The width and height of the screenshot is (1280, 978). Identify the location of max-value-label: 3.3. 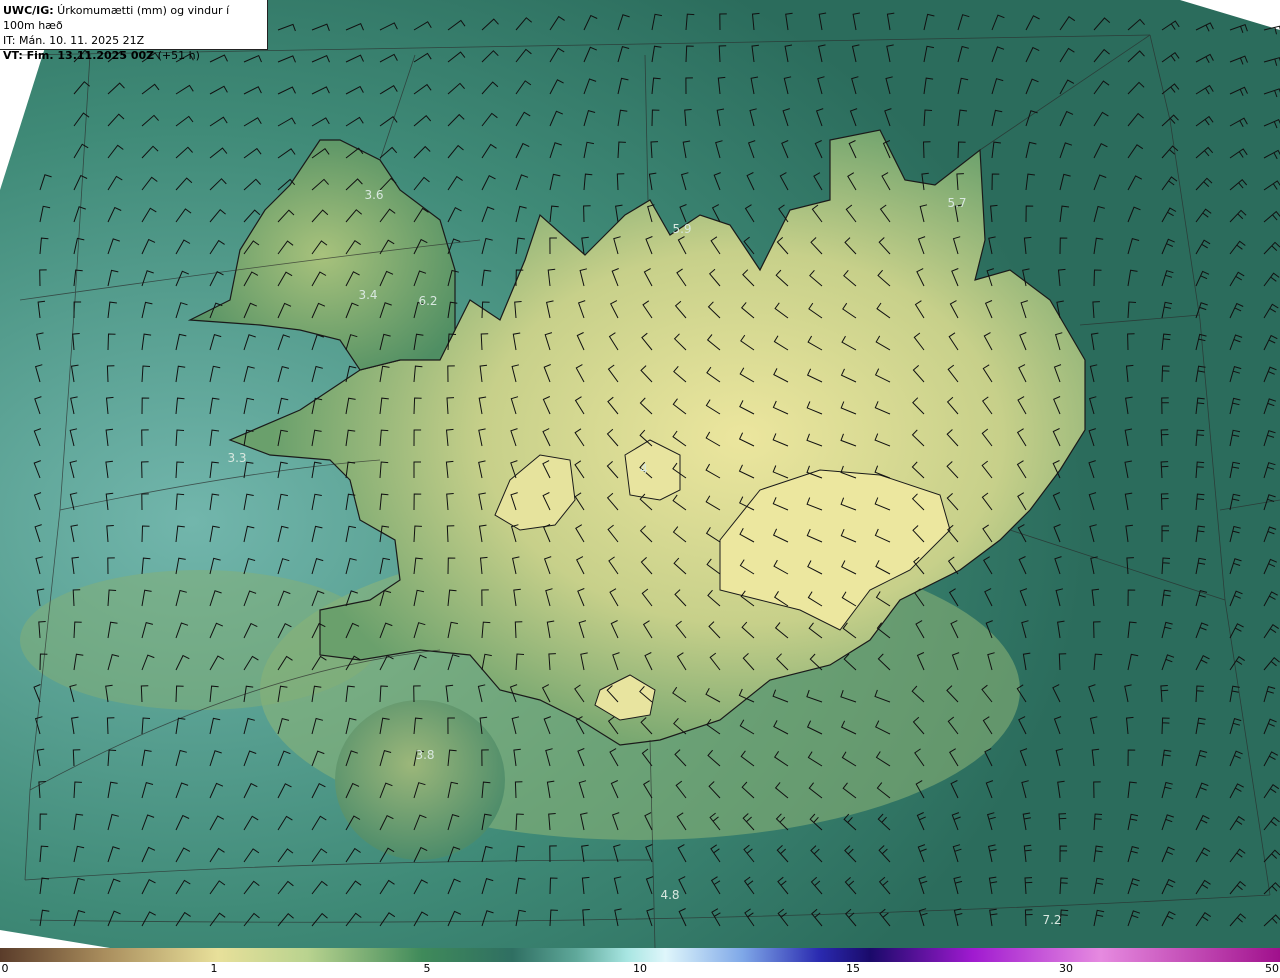
(237, 458).